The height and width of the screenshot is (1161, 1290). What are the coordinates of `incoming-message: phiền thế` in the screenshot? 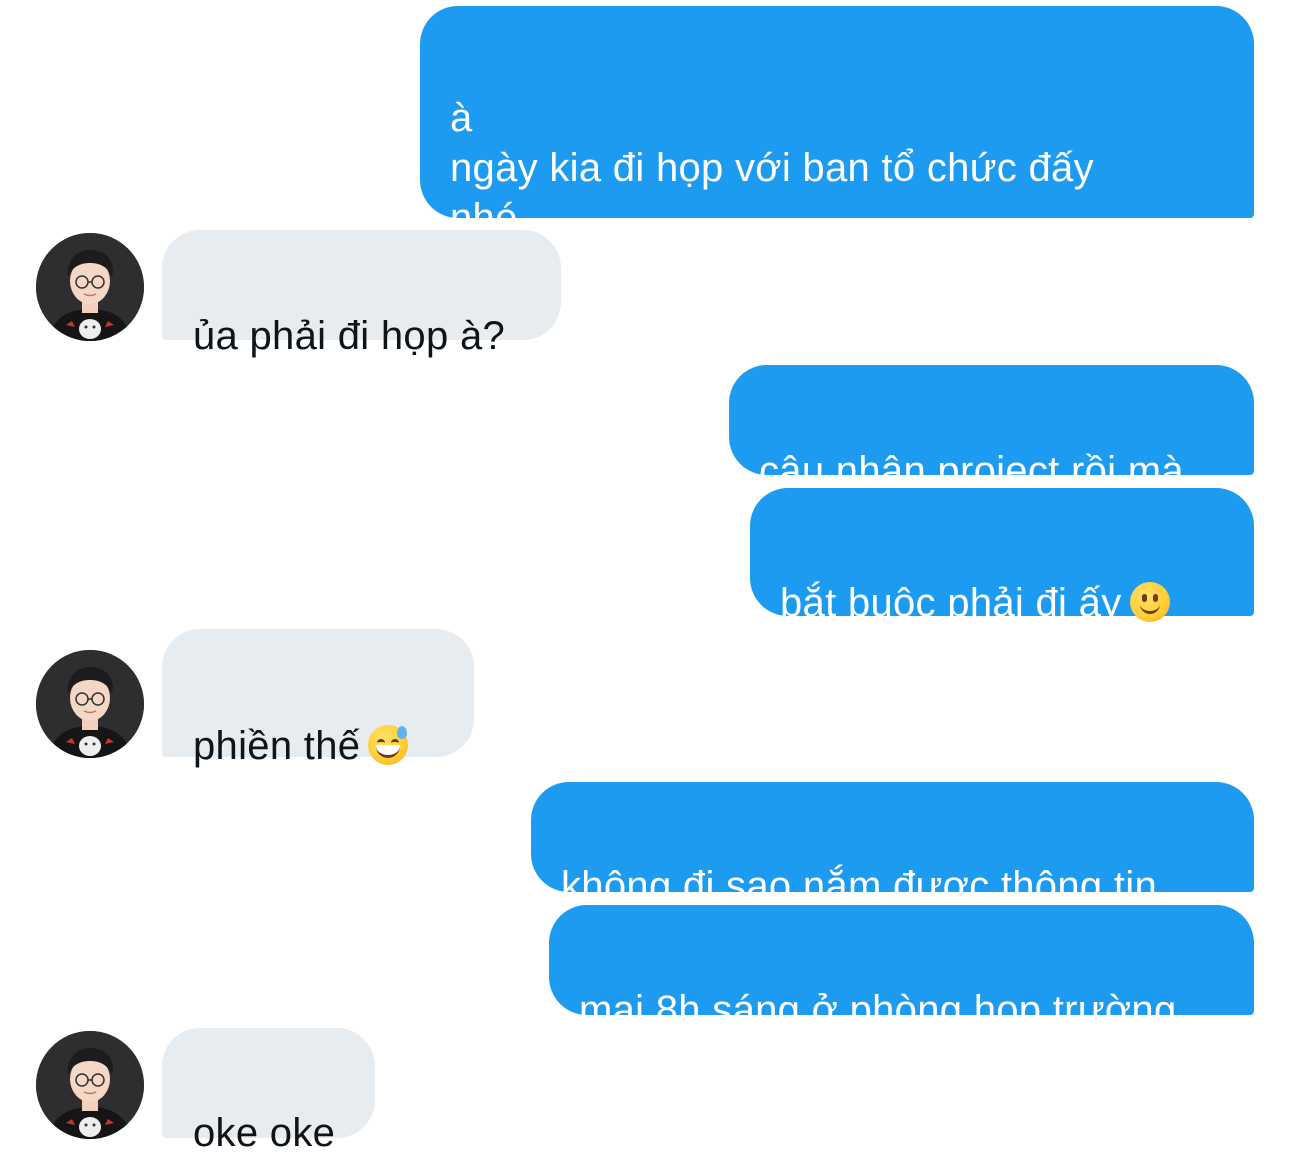 It's located at (318, 698).